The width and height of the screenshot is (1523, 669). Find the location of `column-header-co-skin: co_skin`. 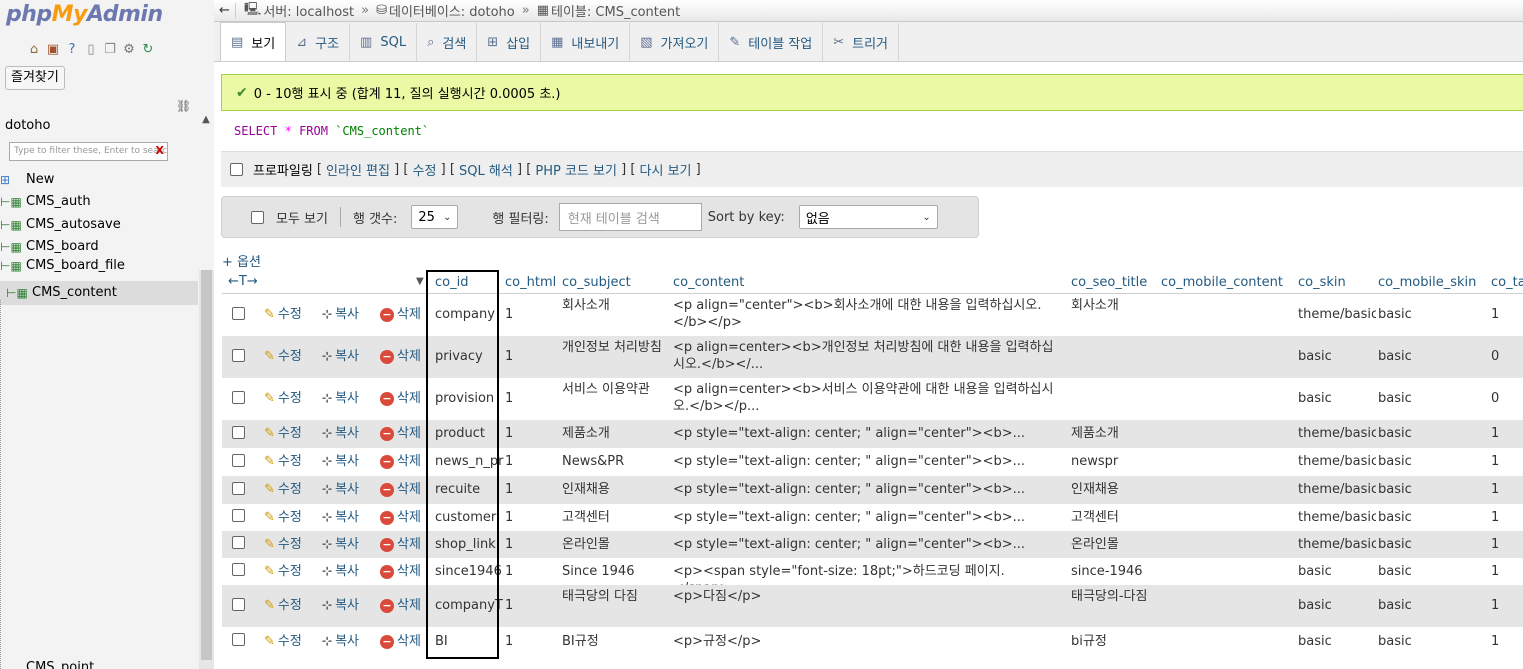

column-header-co-skin: co_skin is located at coordinates (1337, 282).